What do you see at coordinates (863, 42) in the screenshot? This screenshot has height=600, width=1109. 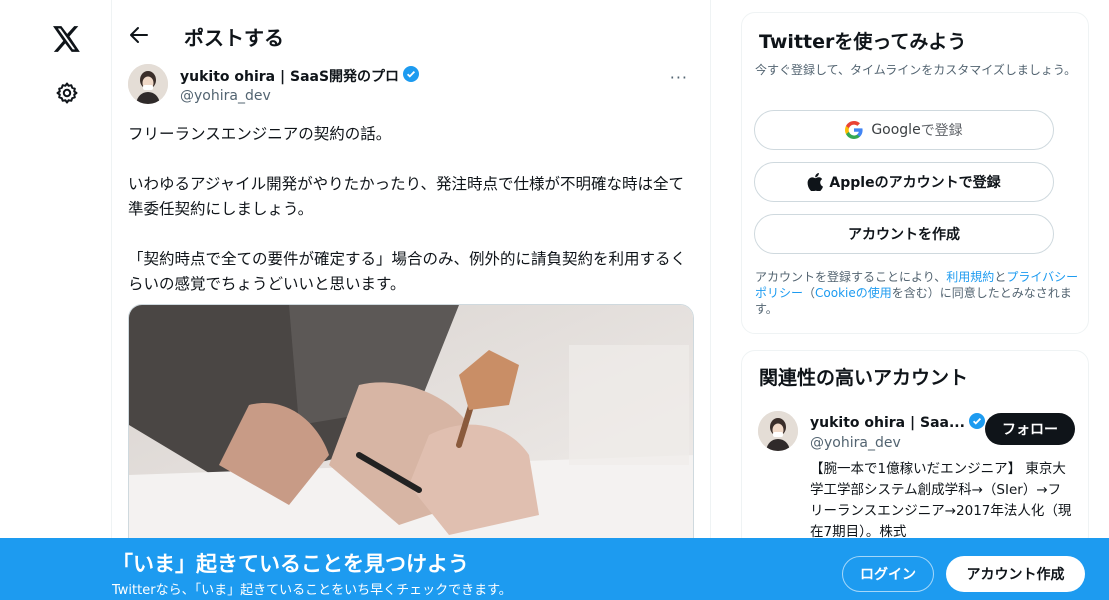 I see `signup-card-title: Twitterを使ってみよう` at bounding box center [863, 42].